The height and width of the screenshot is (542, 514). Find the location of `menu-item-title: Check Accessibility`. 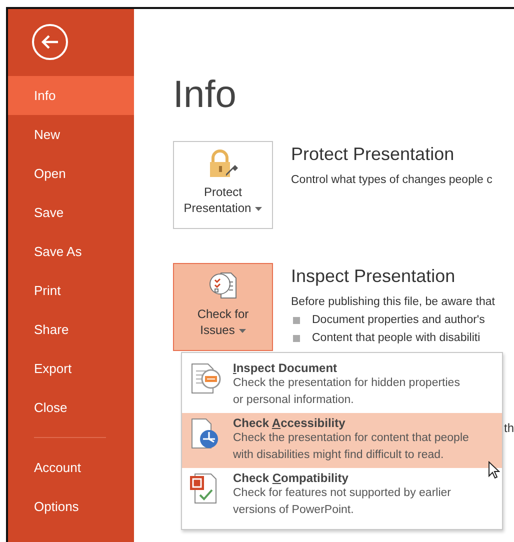

menu-item-title: Check Accessibility is located at coordinates (289, 423).